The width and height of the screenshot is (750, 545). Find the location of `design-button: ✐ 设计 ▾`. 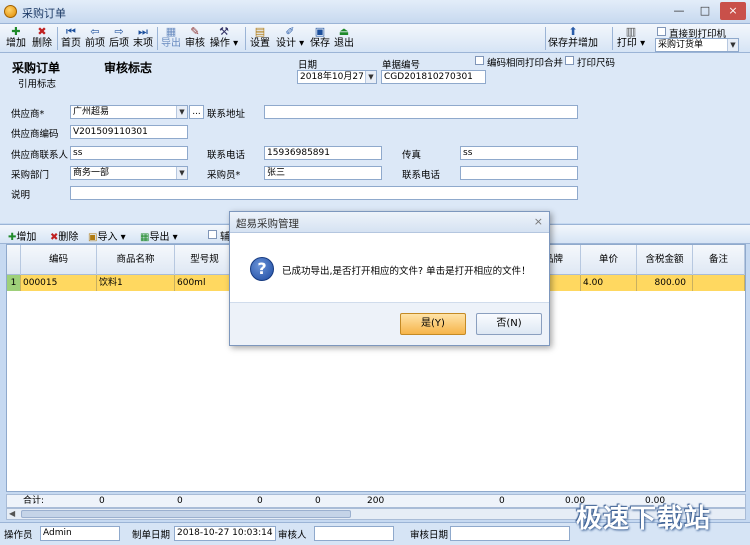

design-button: ✐ 设计 ▾ is located at coordinates (290, 38).